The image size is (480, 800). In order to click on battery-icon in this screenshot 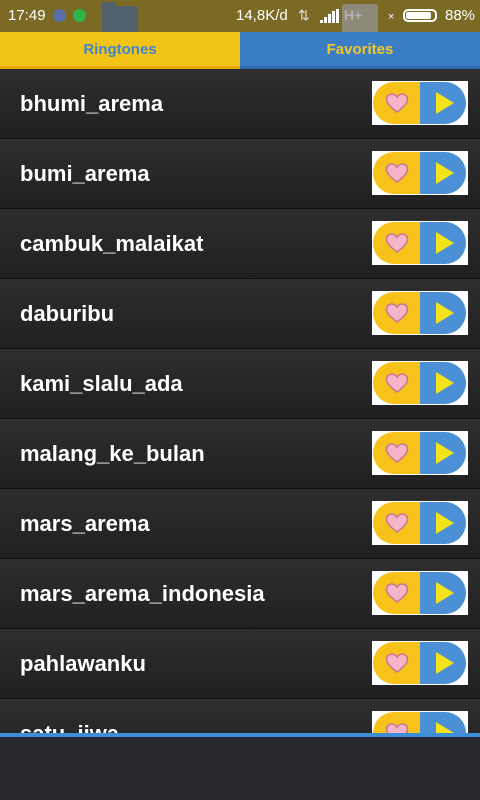, I will do `click(420, 15)`.